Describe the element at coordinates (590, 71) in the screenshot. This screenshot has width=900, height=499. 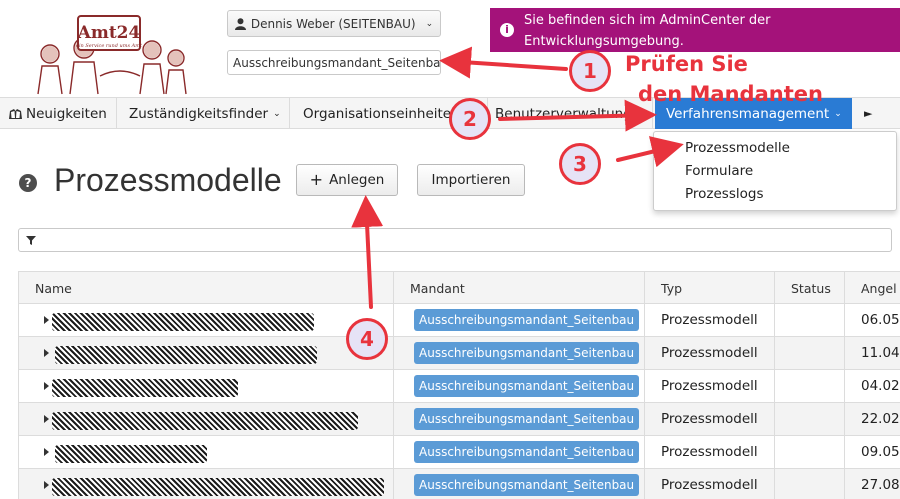
I see `annotation-step-1: 1` at that location.